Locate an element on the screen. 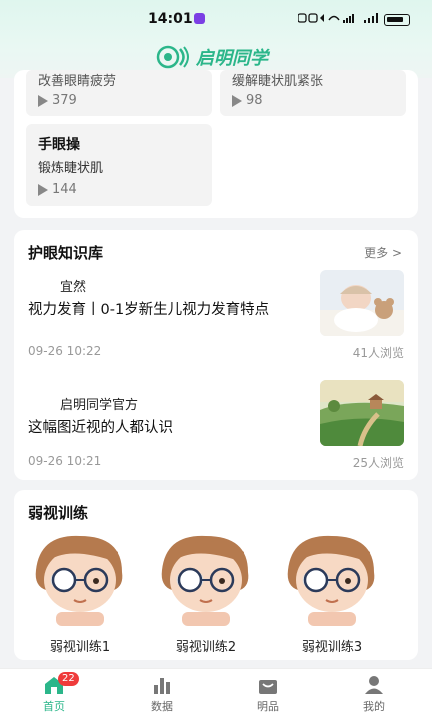 The image size is (432, 720). article-date: 09-26 10:21 is located at coordinates (65, 461).